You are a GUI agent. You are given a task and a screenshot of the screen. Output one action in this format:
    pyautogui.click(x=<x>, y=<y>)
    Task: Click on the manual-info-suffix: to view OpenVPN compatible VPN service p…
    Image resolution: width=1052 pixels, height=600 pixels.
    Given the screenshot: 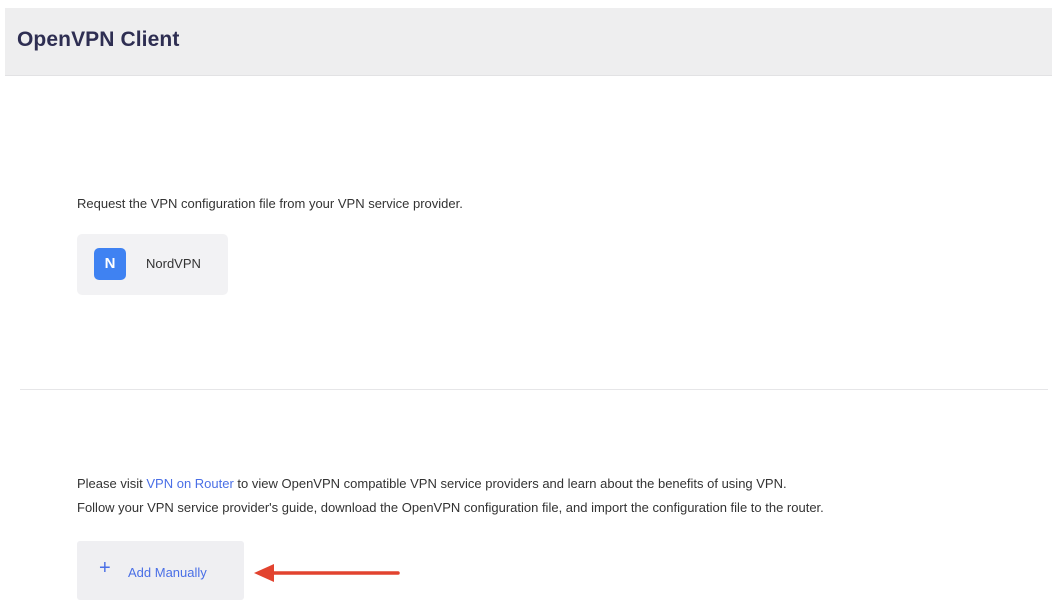 What is the action you would take?
    pyautogui.click(x=510, y=483)
    